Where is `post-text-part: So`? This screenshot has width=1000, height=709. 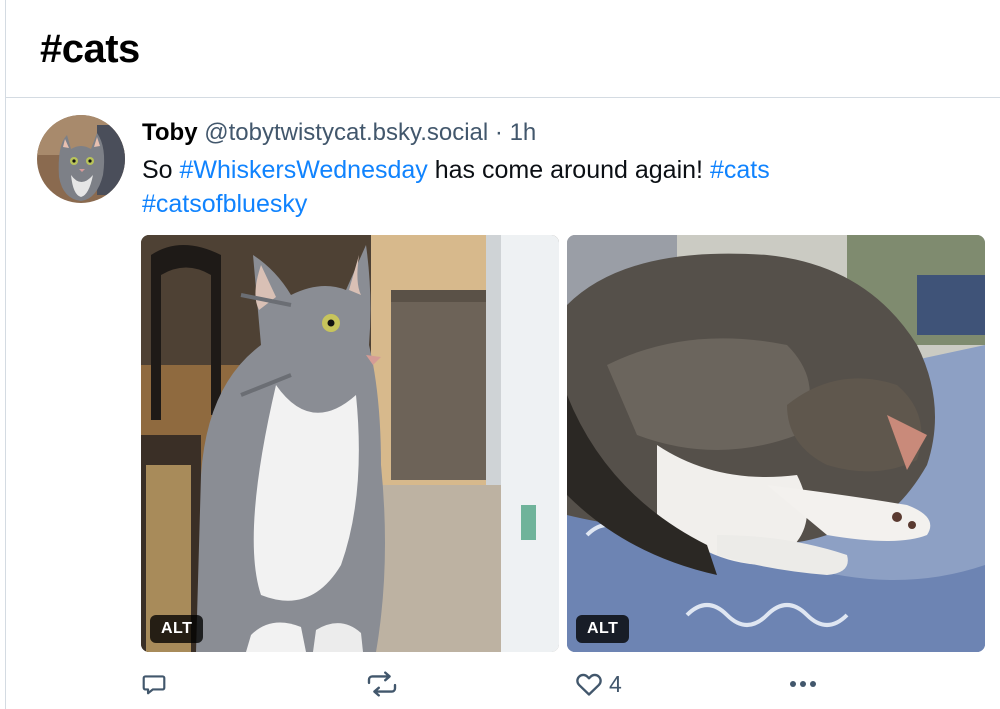
post-text-part: So is located at coordinates (161, 170).